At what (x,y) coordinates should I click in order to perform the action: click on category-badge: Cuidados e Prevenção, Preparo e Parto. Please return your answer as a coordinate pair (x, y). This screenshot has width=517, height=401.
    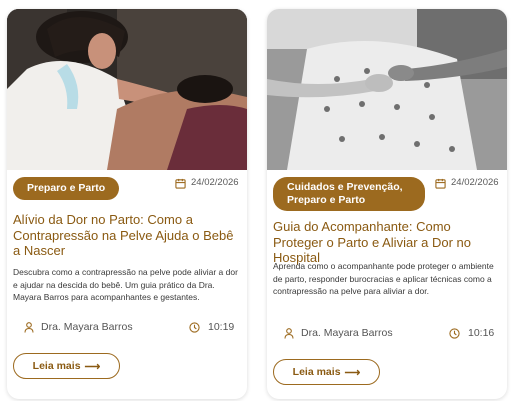
    Looking at the image, I should click on (349, 194).